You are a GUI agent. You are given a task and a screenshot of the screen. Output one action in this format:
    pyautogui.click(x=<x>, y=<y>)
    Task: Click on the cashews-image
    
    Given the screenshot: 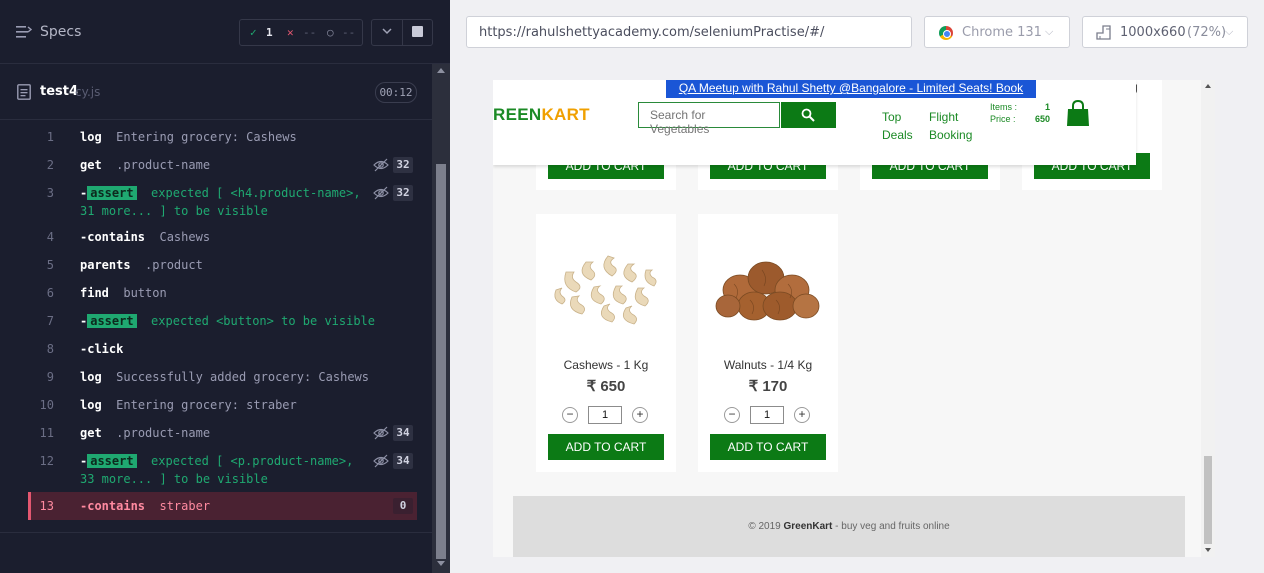 What is the action you would take?
    pyautogui.click(x=605, y=290)
    